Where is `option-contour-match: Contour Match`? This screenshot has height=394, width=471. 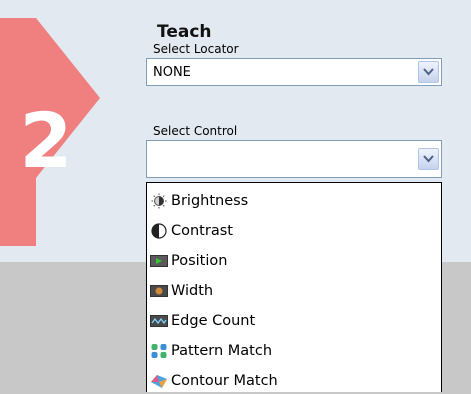 option-contour-match: Contour Match is located at coordinates (294, 380).